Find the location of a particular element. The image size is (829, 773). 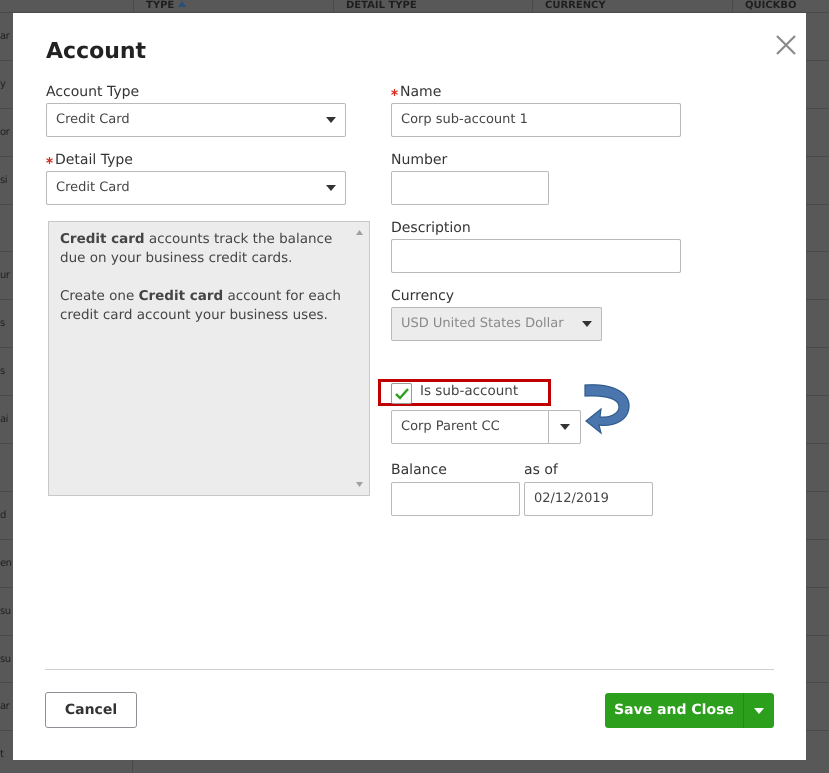

checkbox is located at coordinates (401, 393).